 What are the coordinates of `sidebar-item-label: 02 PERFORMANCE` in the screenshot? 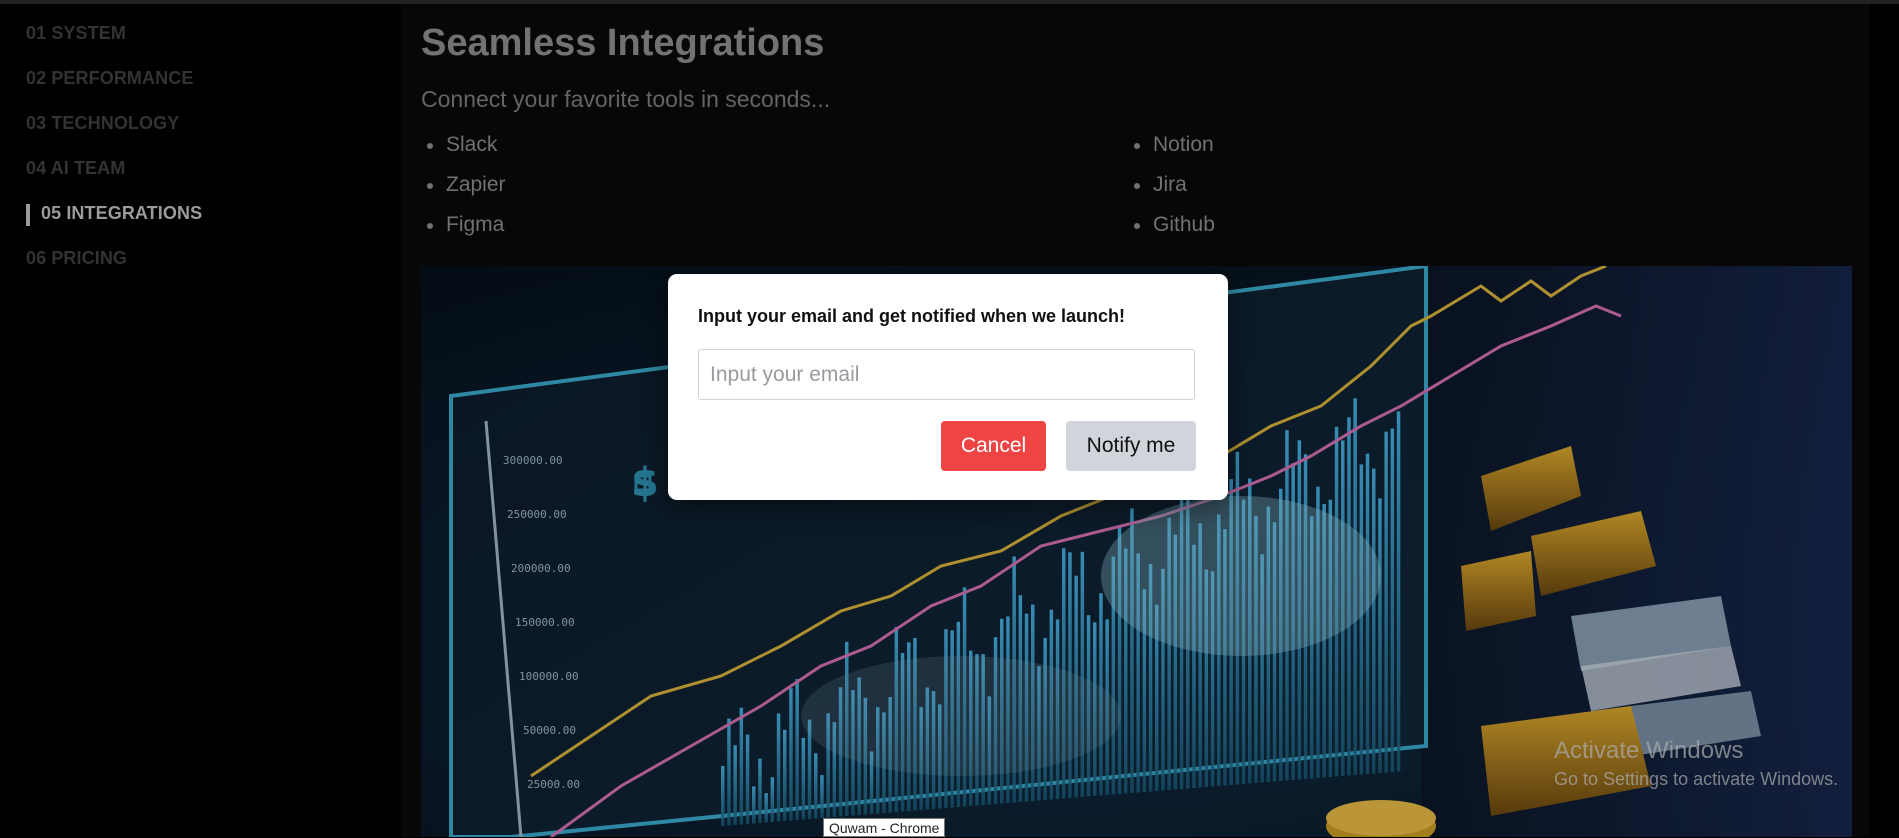 It's located at (110, 78).